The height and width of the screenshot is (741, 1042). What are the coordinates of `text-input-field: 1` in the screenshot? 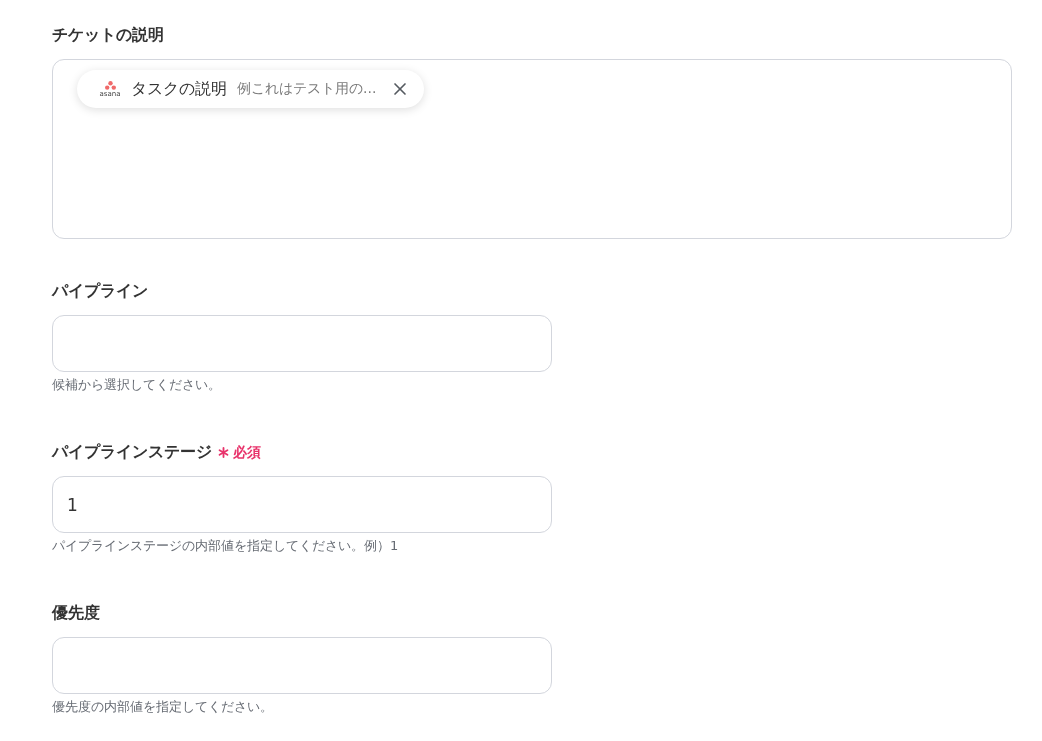 It's located at (302, 504).